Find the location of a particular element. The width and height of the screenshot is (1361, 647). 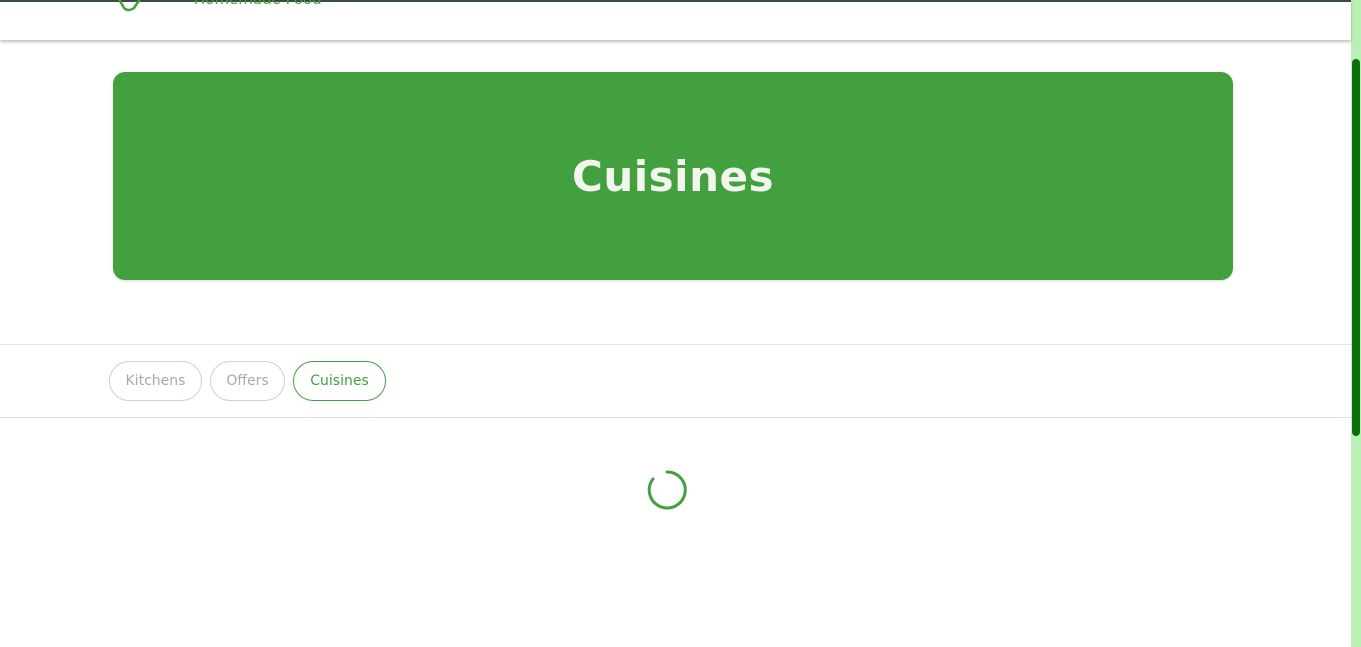

tab-kitchens: Kitchens is located at coordinates (155, 381).